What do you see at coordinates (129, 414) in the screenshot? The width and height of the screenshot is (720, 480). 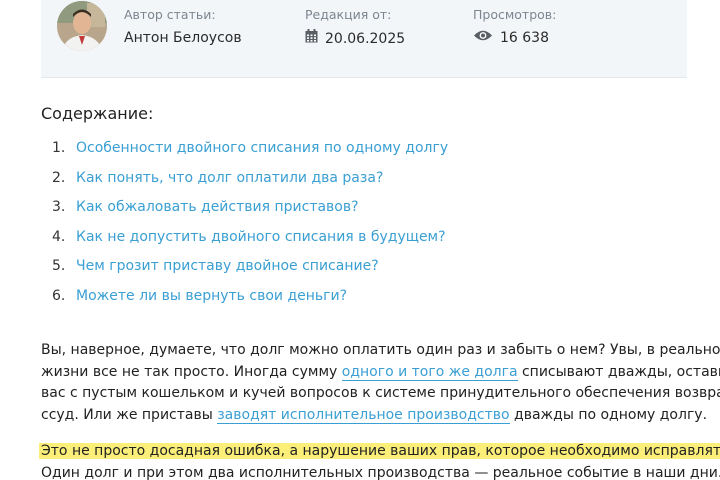 I see `text-span: ссуд. Или же приставы` at bounding box center [129, 414].